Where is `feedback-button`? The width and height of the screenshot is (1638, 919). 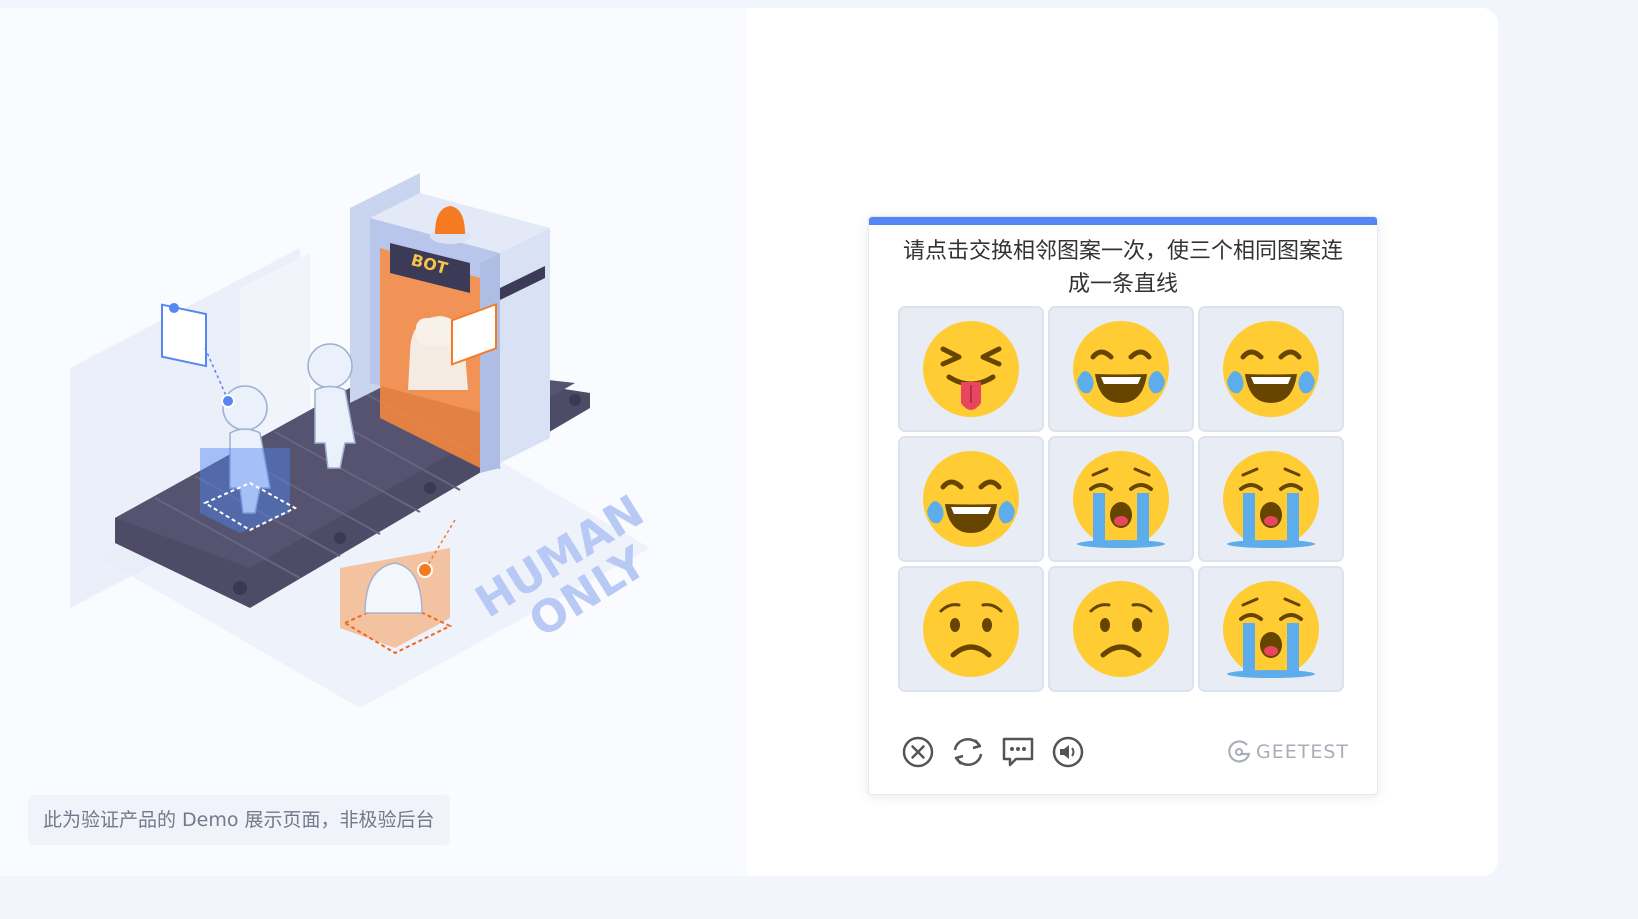
feedback-button is located at coordinates (1018, 752).